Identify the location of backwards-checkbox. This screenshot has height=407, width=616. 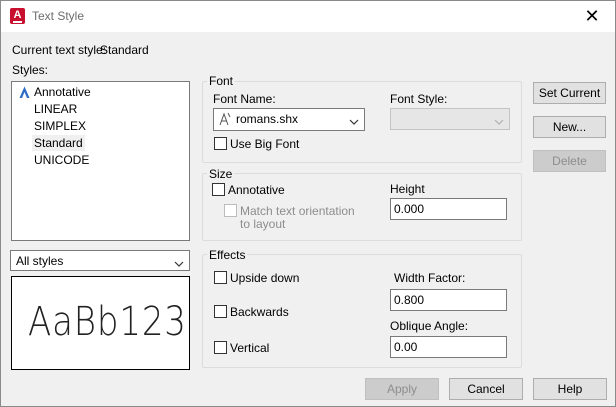
(220, 311).